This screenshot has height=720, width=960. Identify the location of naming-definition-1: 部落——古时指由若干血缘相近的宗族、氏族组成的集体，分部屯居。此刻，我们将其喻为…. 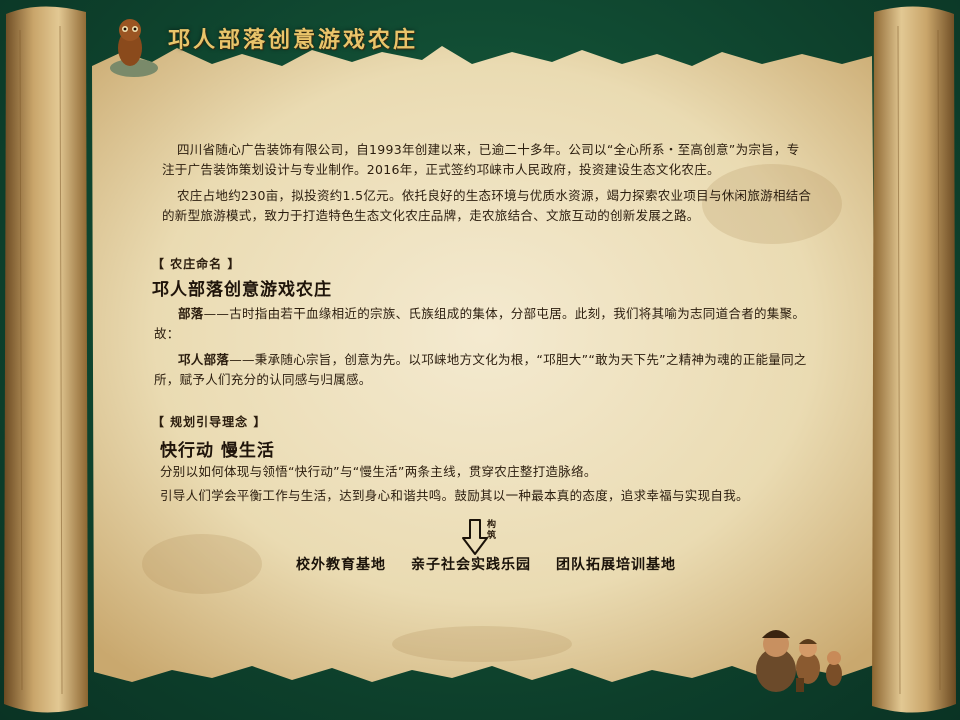
(484, 324).